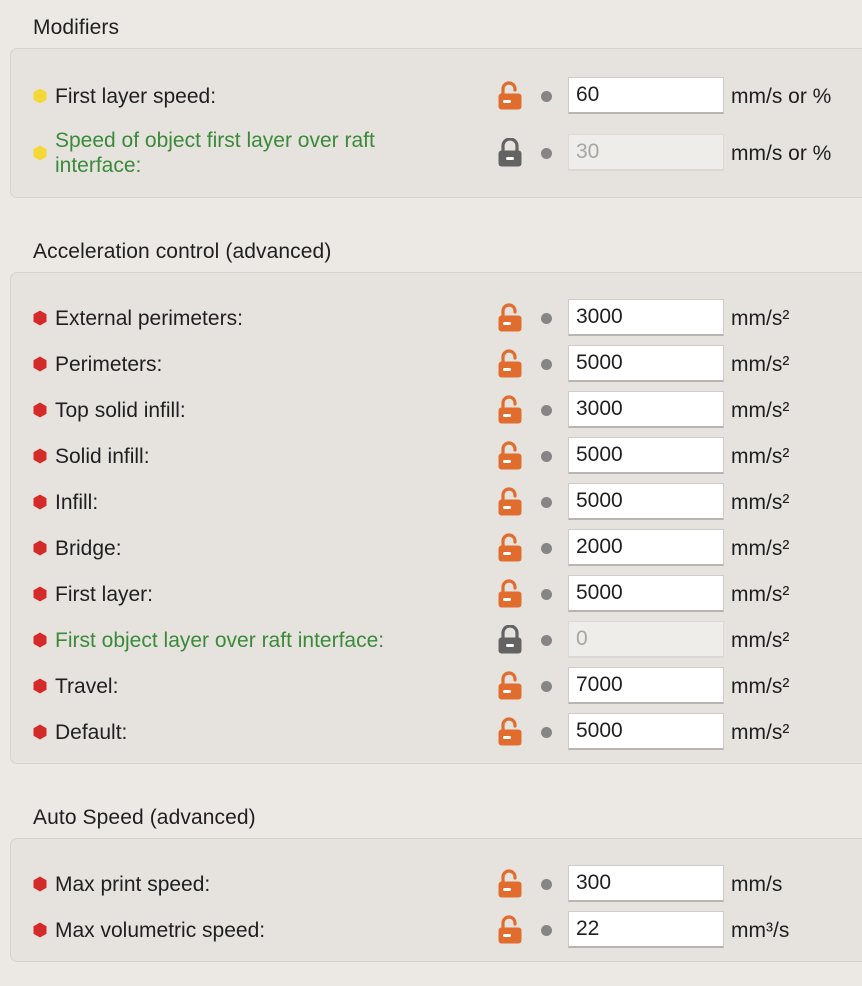  What do you see at coordinates (88, 548) in the screenshot?
I see `setting-label: Bridge:` at bounding box center [88, 548].